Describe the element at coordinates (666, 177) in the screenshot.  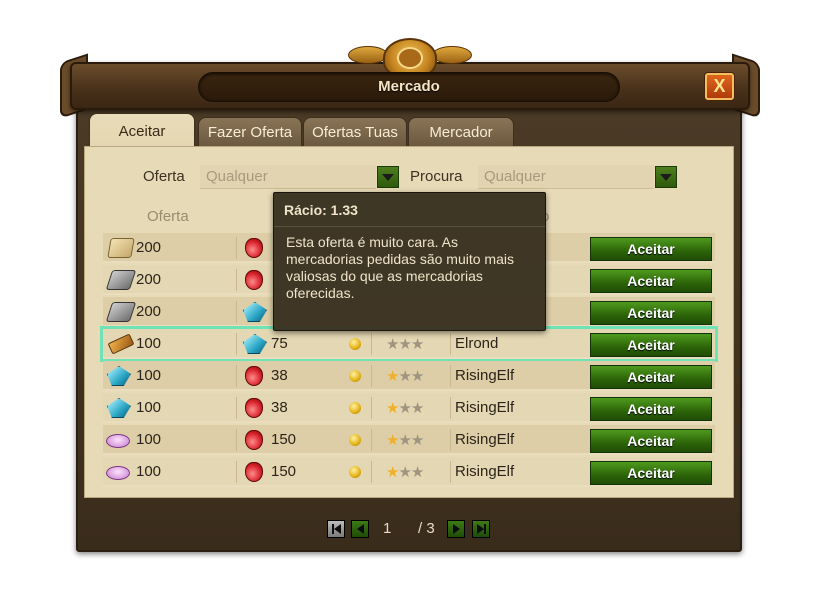
I see `request-dropdown-icon` at that location.